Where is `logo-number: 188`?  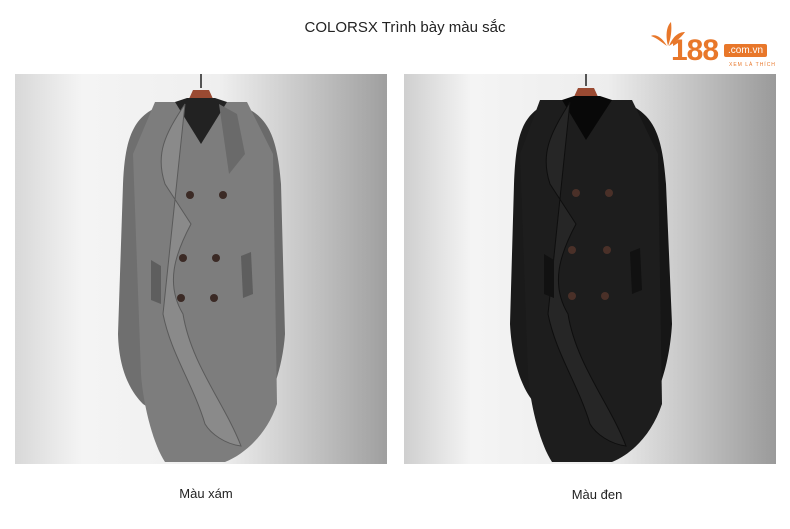 logo-number: 188 is located at coordinates (695, 50).